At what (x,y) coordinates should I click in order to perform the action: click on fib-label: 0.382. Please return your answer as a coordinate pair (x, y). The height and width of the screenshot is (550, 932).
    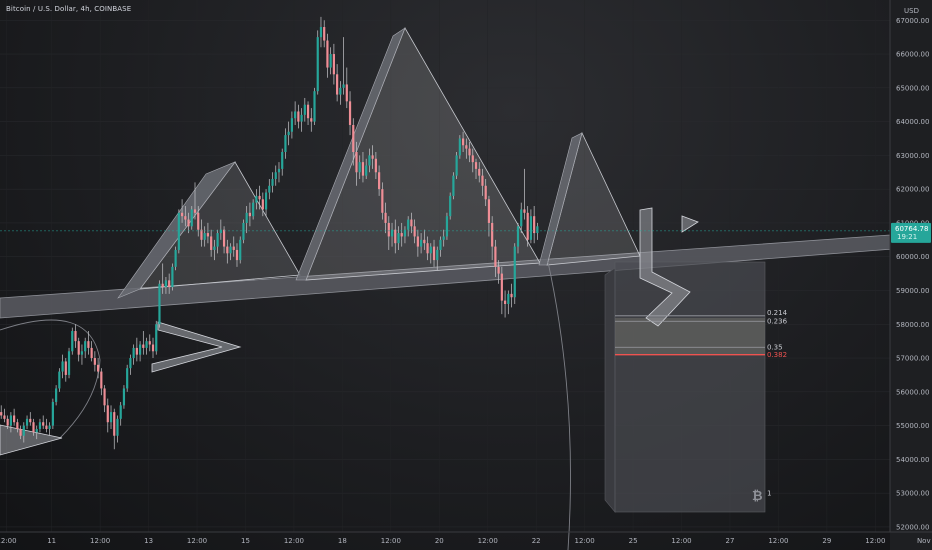
    Looking at the image, I should click on (777, 355).